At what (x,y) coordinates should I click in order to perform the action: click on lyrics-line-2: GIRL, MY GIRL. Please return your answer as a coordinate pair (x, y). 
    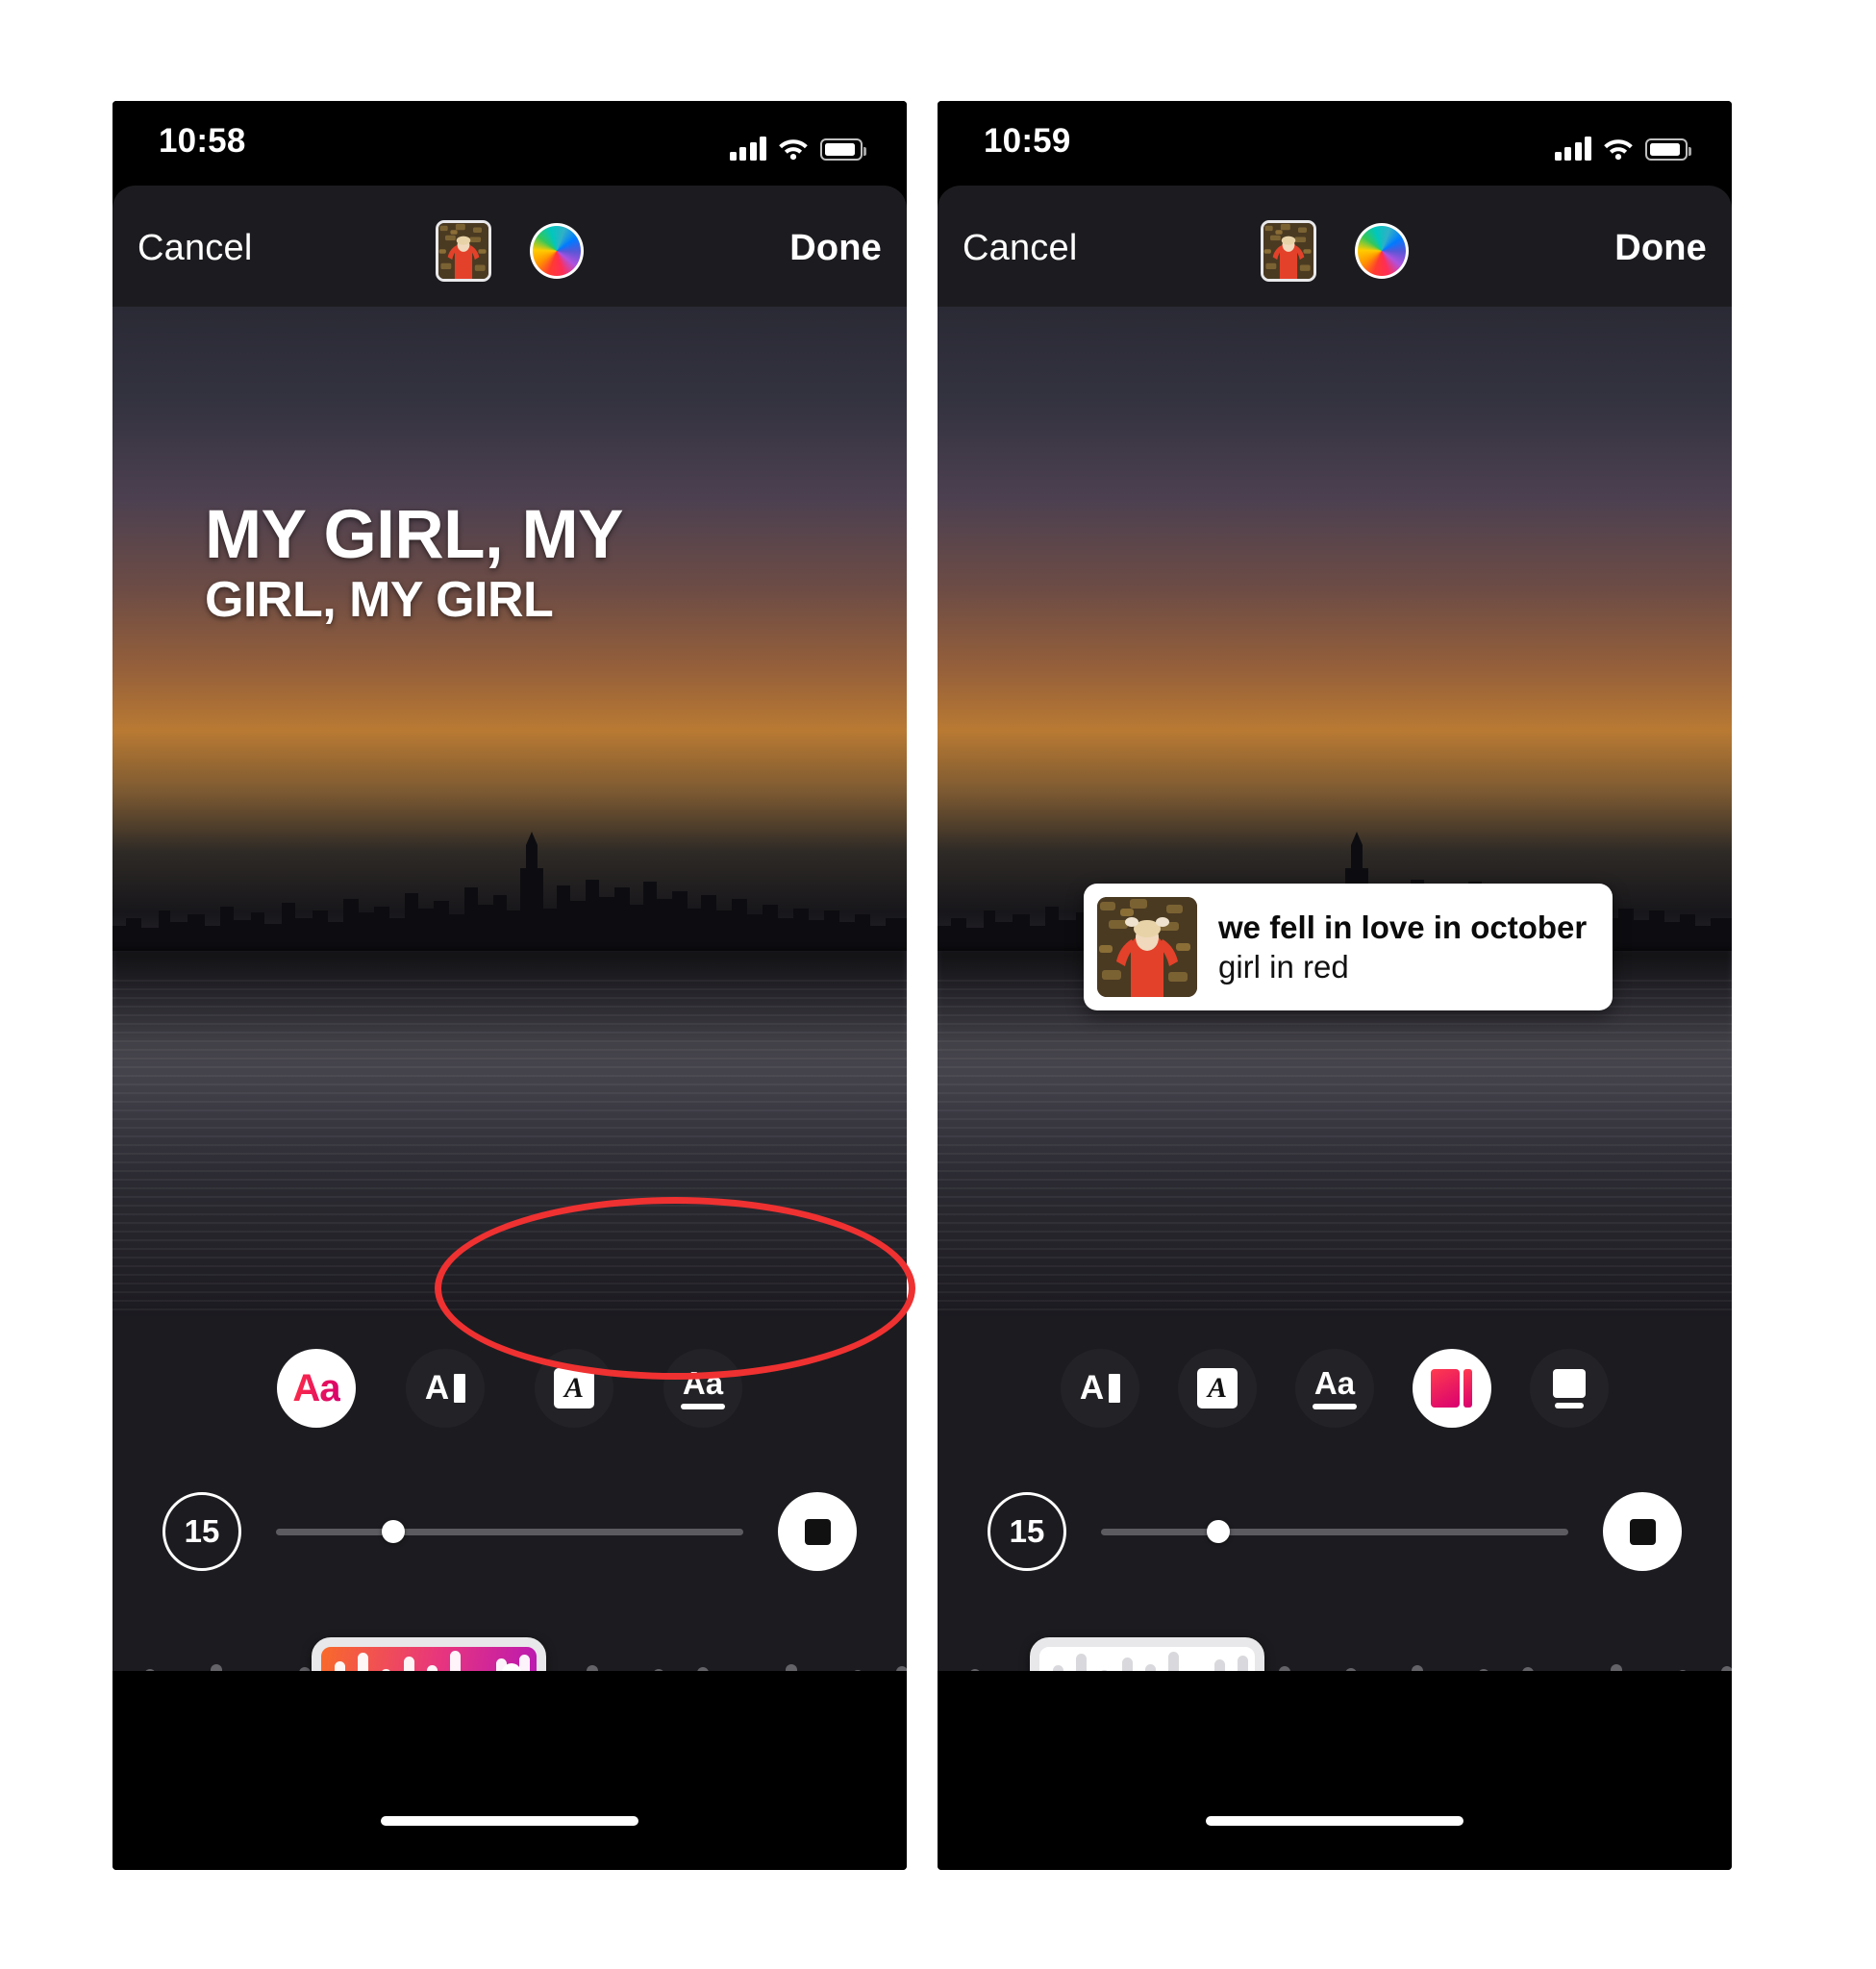
    Looking at the image, I should click on (379, 600).